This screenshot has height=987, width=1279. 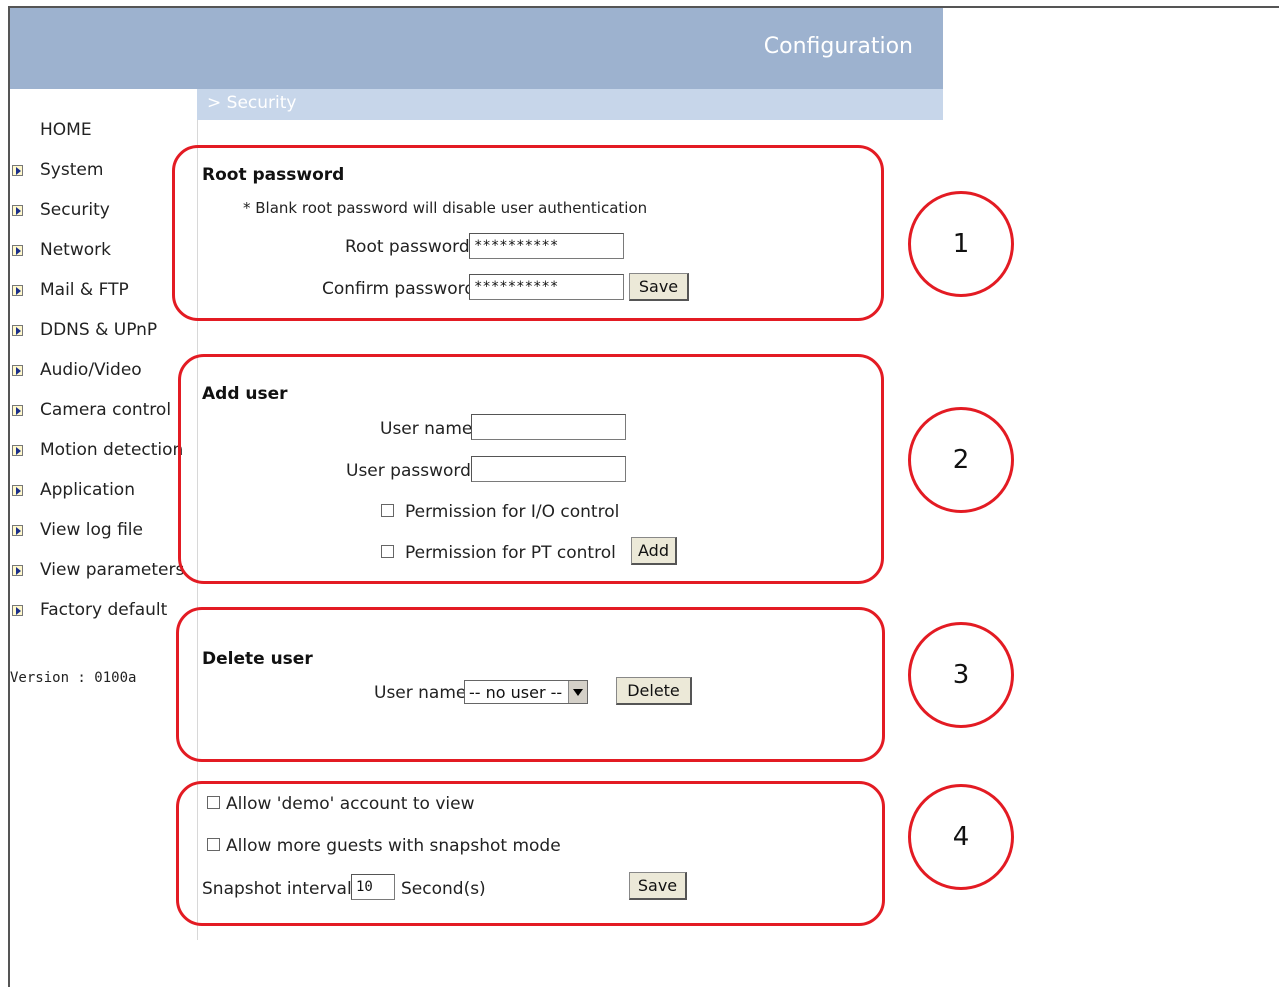 I want to click on root-password-label: Root password, so click(x=407, y=247).